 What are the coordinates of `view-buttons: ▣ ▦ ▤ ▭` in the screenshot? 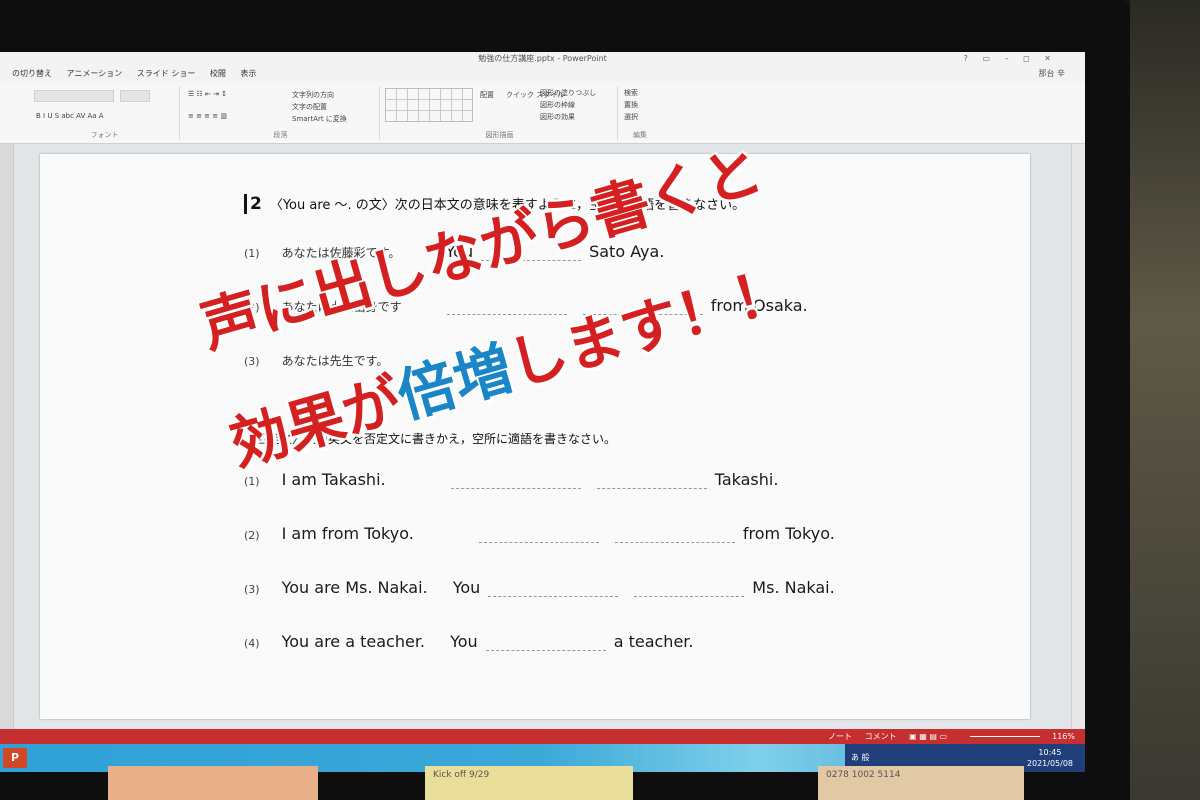 It's located at (928, 736).